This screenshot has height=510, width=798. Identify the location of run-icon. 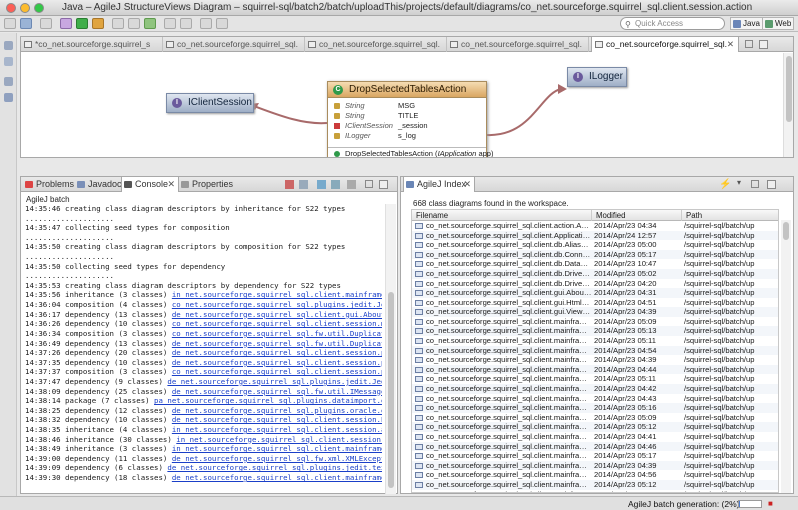
(82, 23).